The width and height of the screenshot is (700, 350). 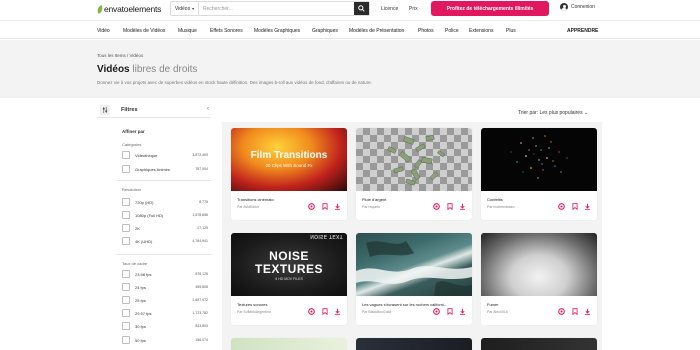 What do you see at coordinates (226, 31) in the screenshot?
I see `nav-item-sound-effects: Effets Sonores` at bounding box center [226, 31].